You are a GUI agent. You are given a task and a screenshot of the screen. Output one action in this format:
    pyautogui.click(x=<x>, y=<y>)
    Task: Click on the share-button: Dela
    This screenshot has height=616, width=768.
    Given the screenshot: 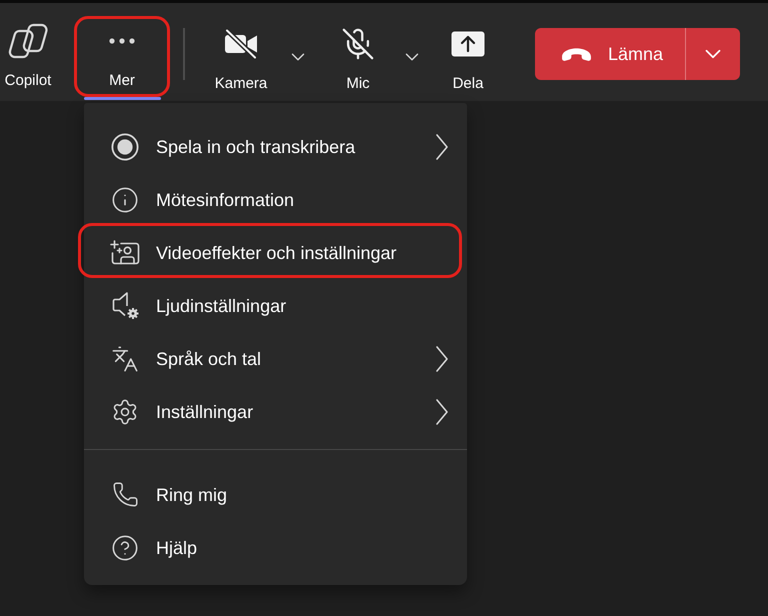 What is the action you would take?
    pyautogui.click(x=468, y=56)
    